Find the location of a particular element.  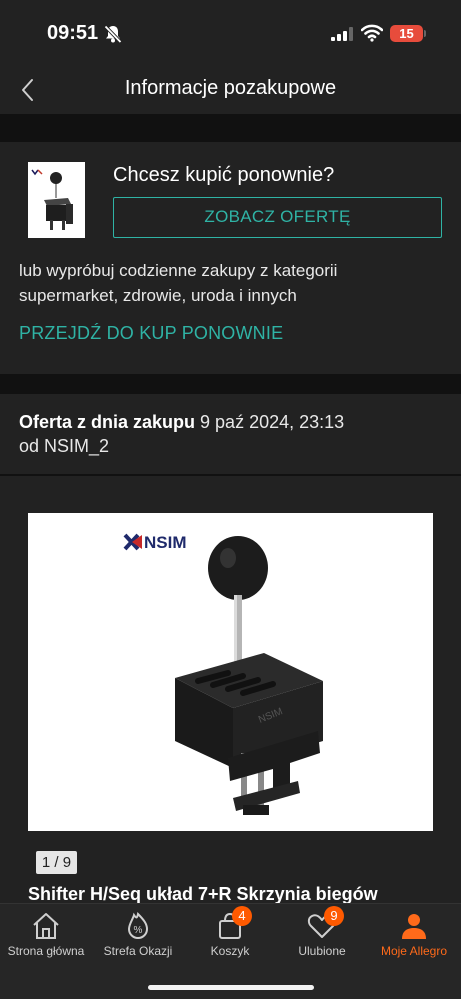

deals-icon: % is located at coordinates (138, 925).